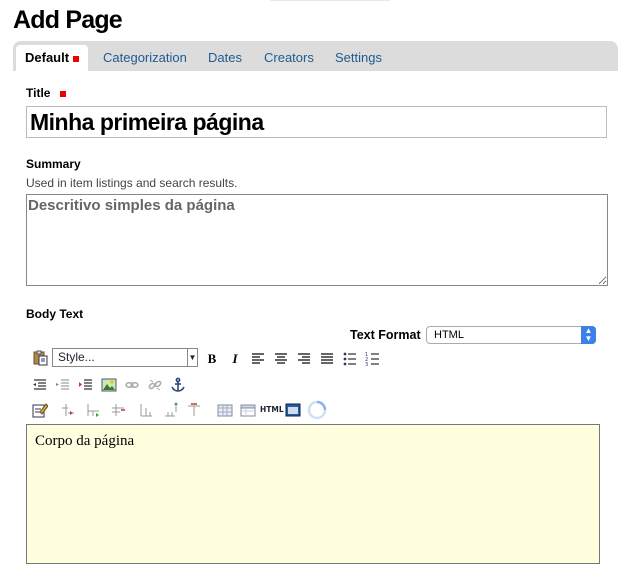 The height and width of the screenshot is (564, 635). Describe the element at coordinates (330, 0) in the screenshot. I see `top-divider` at that location.